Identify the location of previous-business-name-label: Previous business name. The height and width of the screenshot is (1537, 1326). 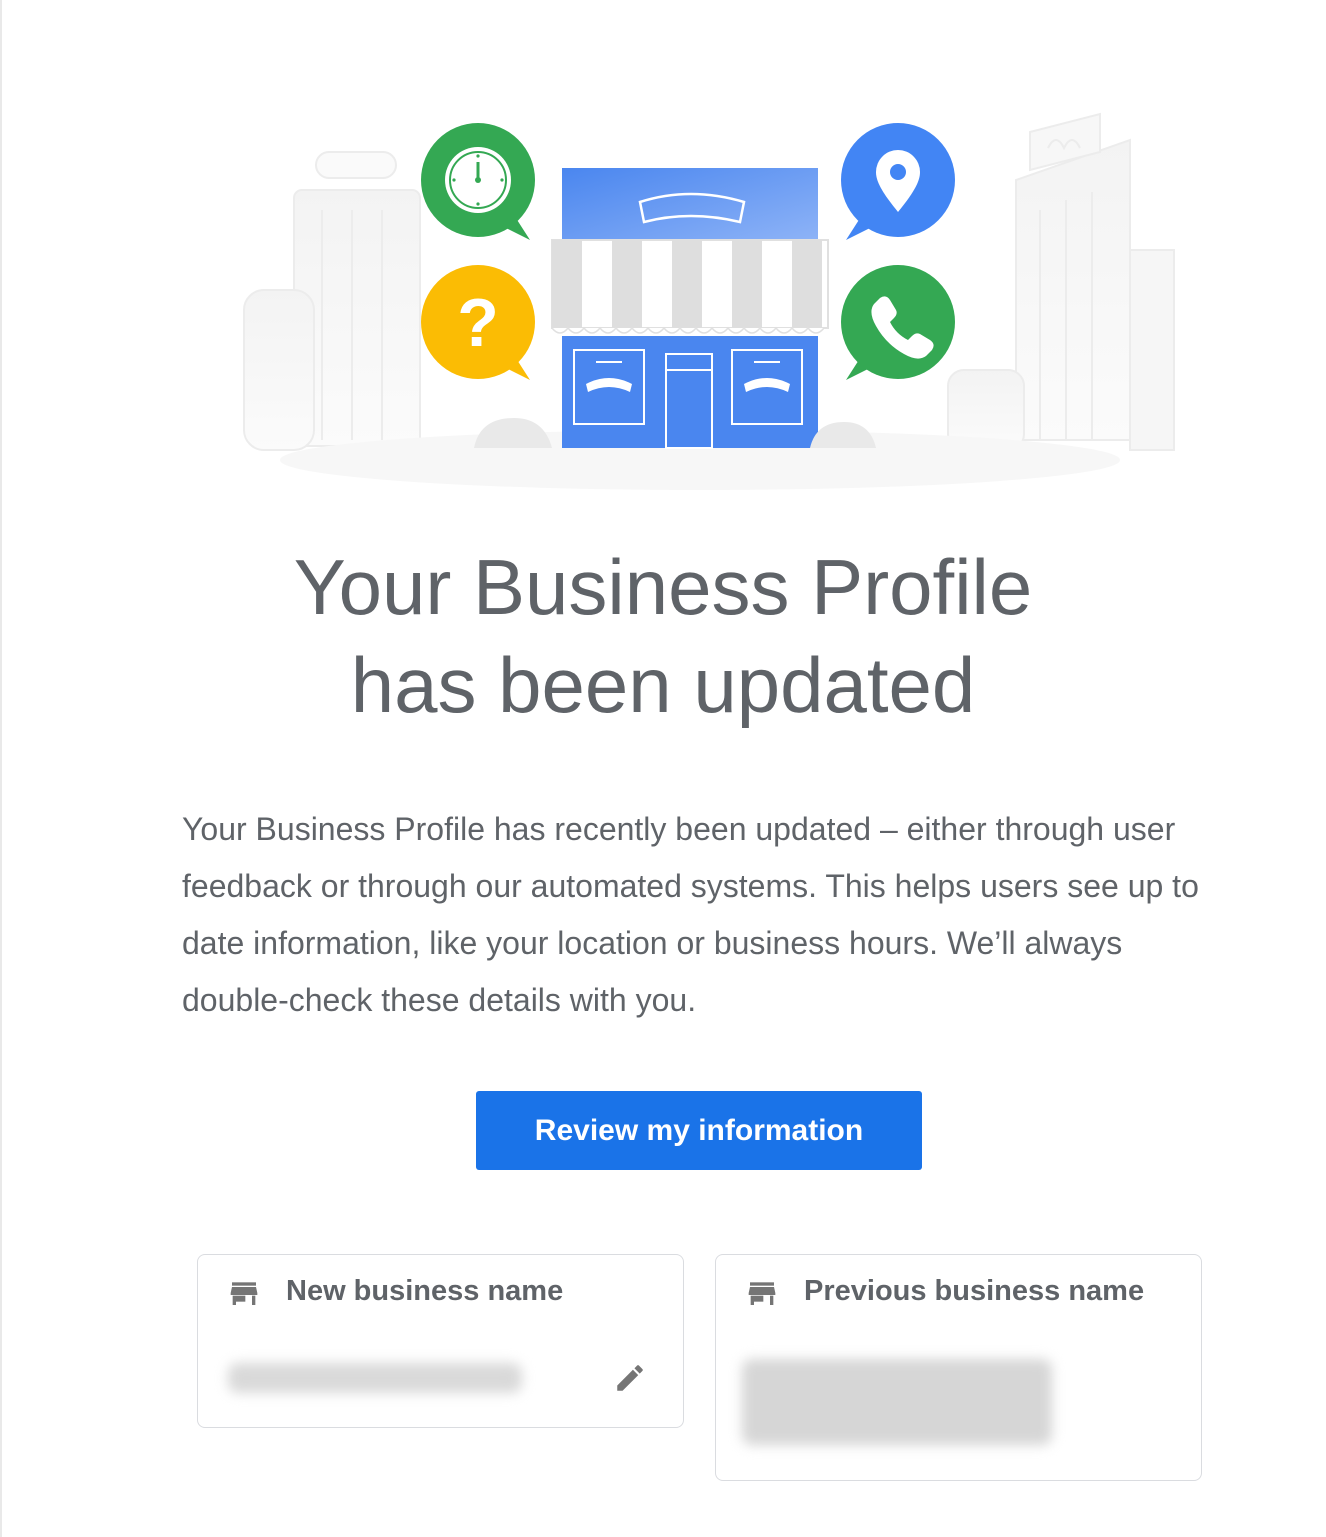
(974, 1291).